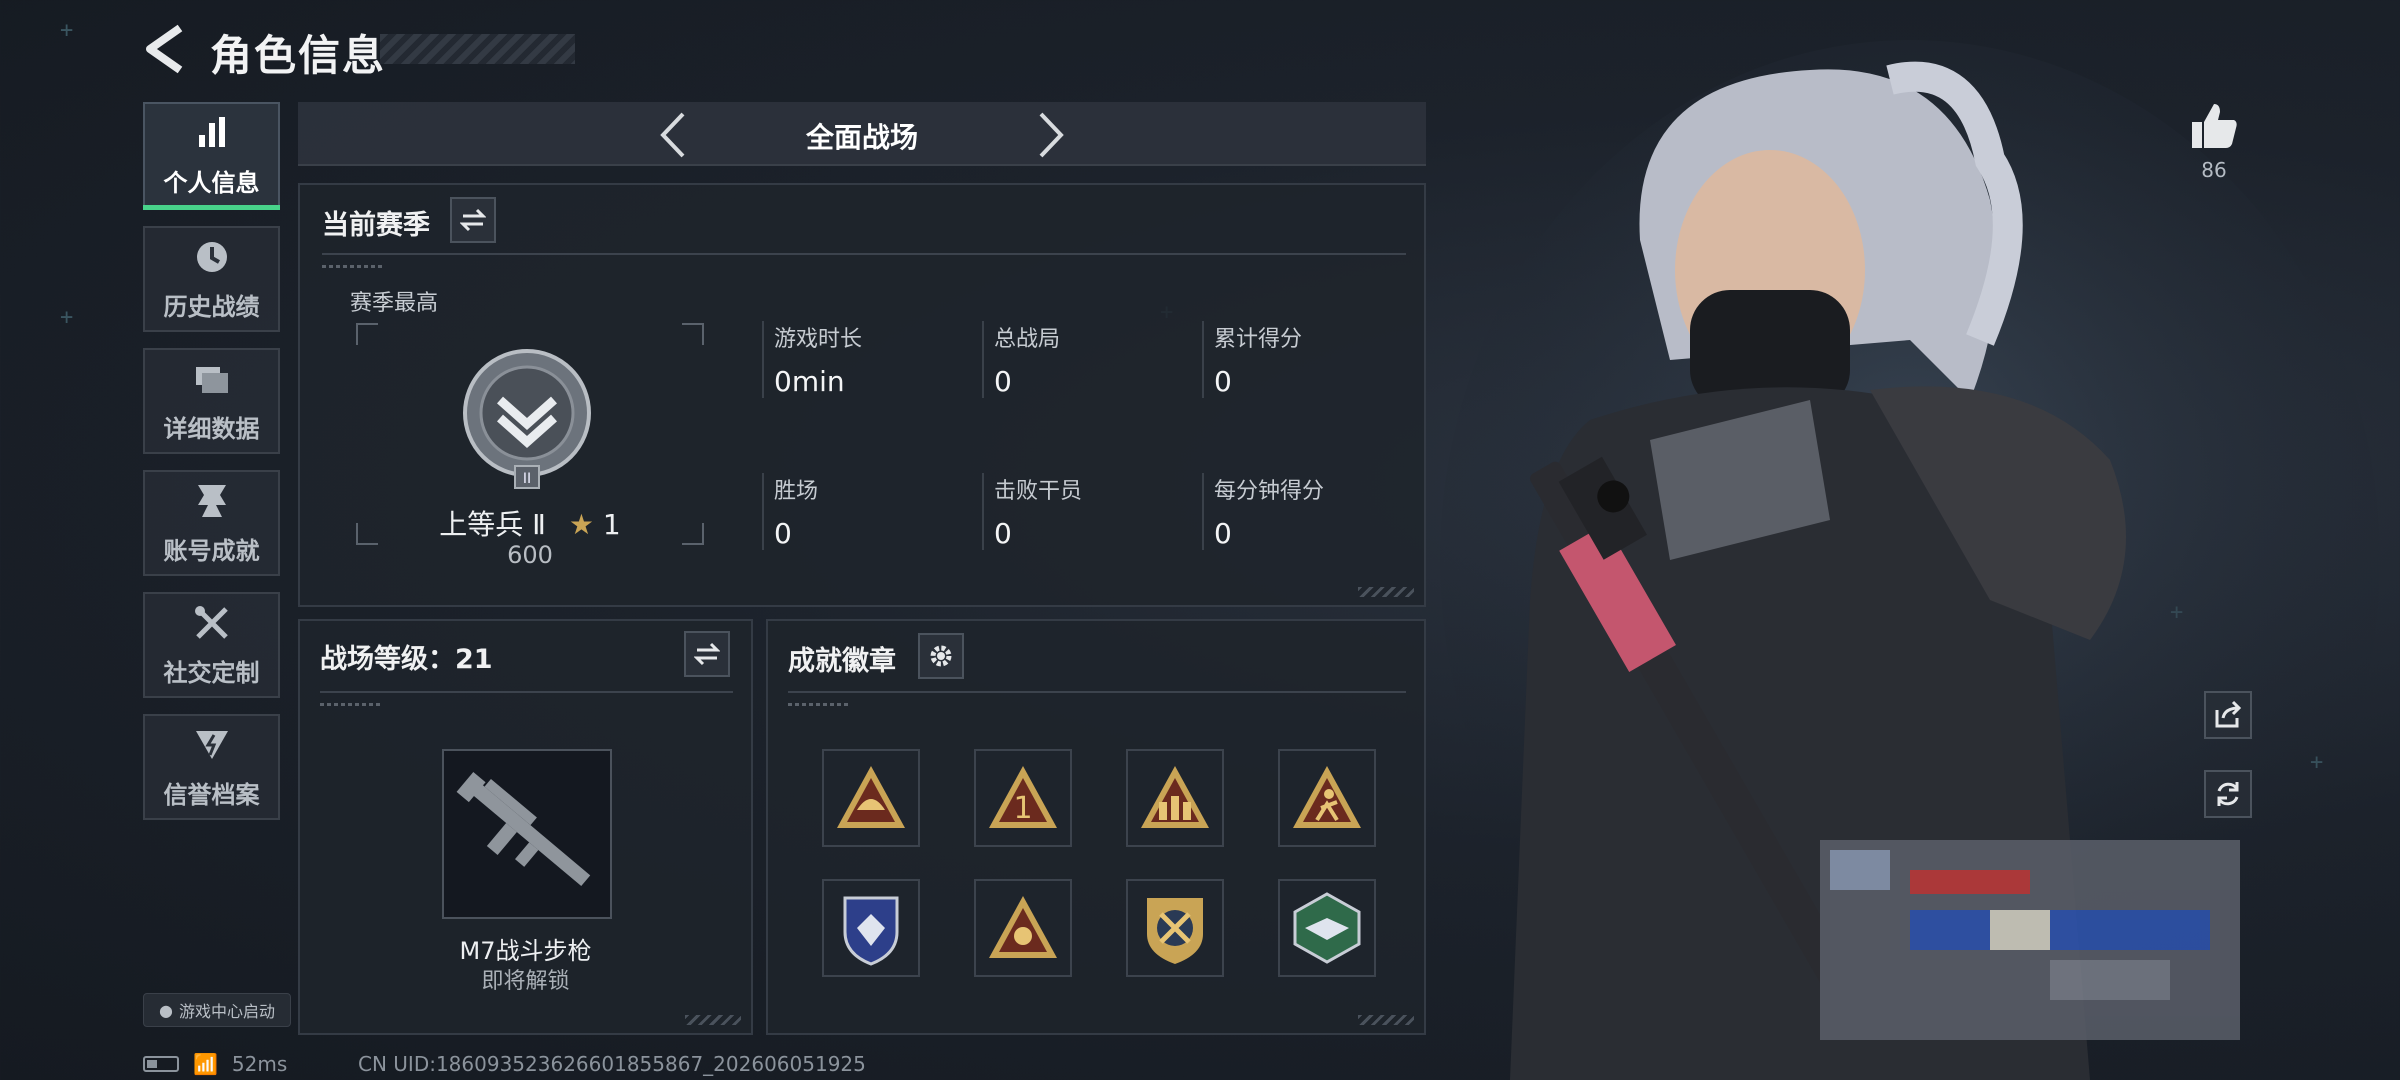 This screenshot has width=2400, height=1080. I want to click on refresh-button, so click(2228, 794).